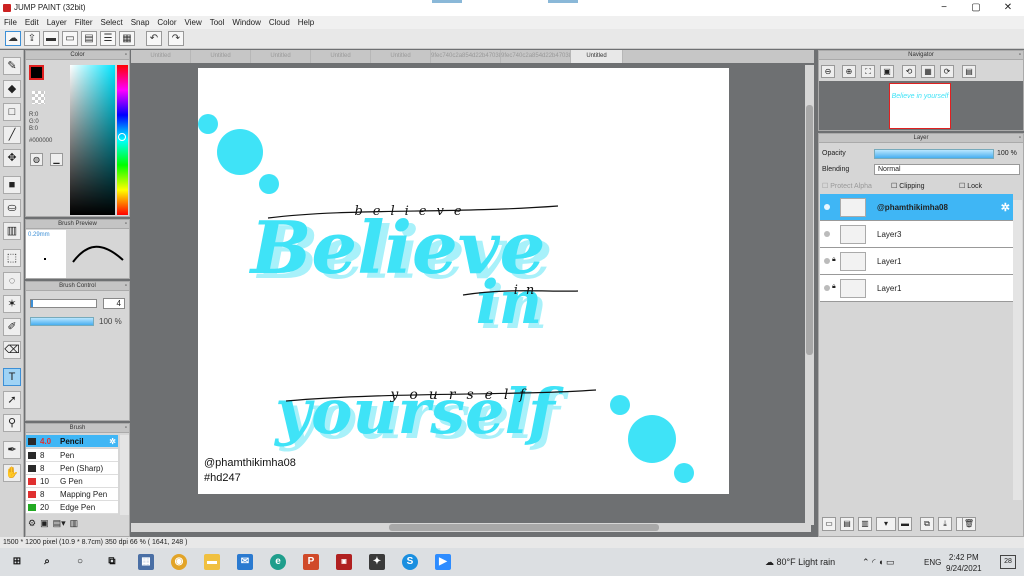 The height and width of the screenshot is (576, 1024). I want to click on skype-icon: S, so click(410, 562).